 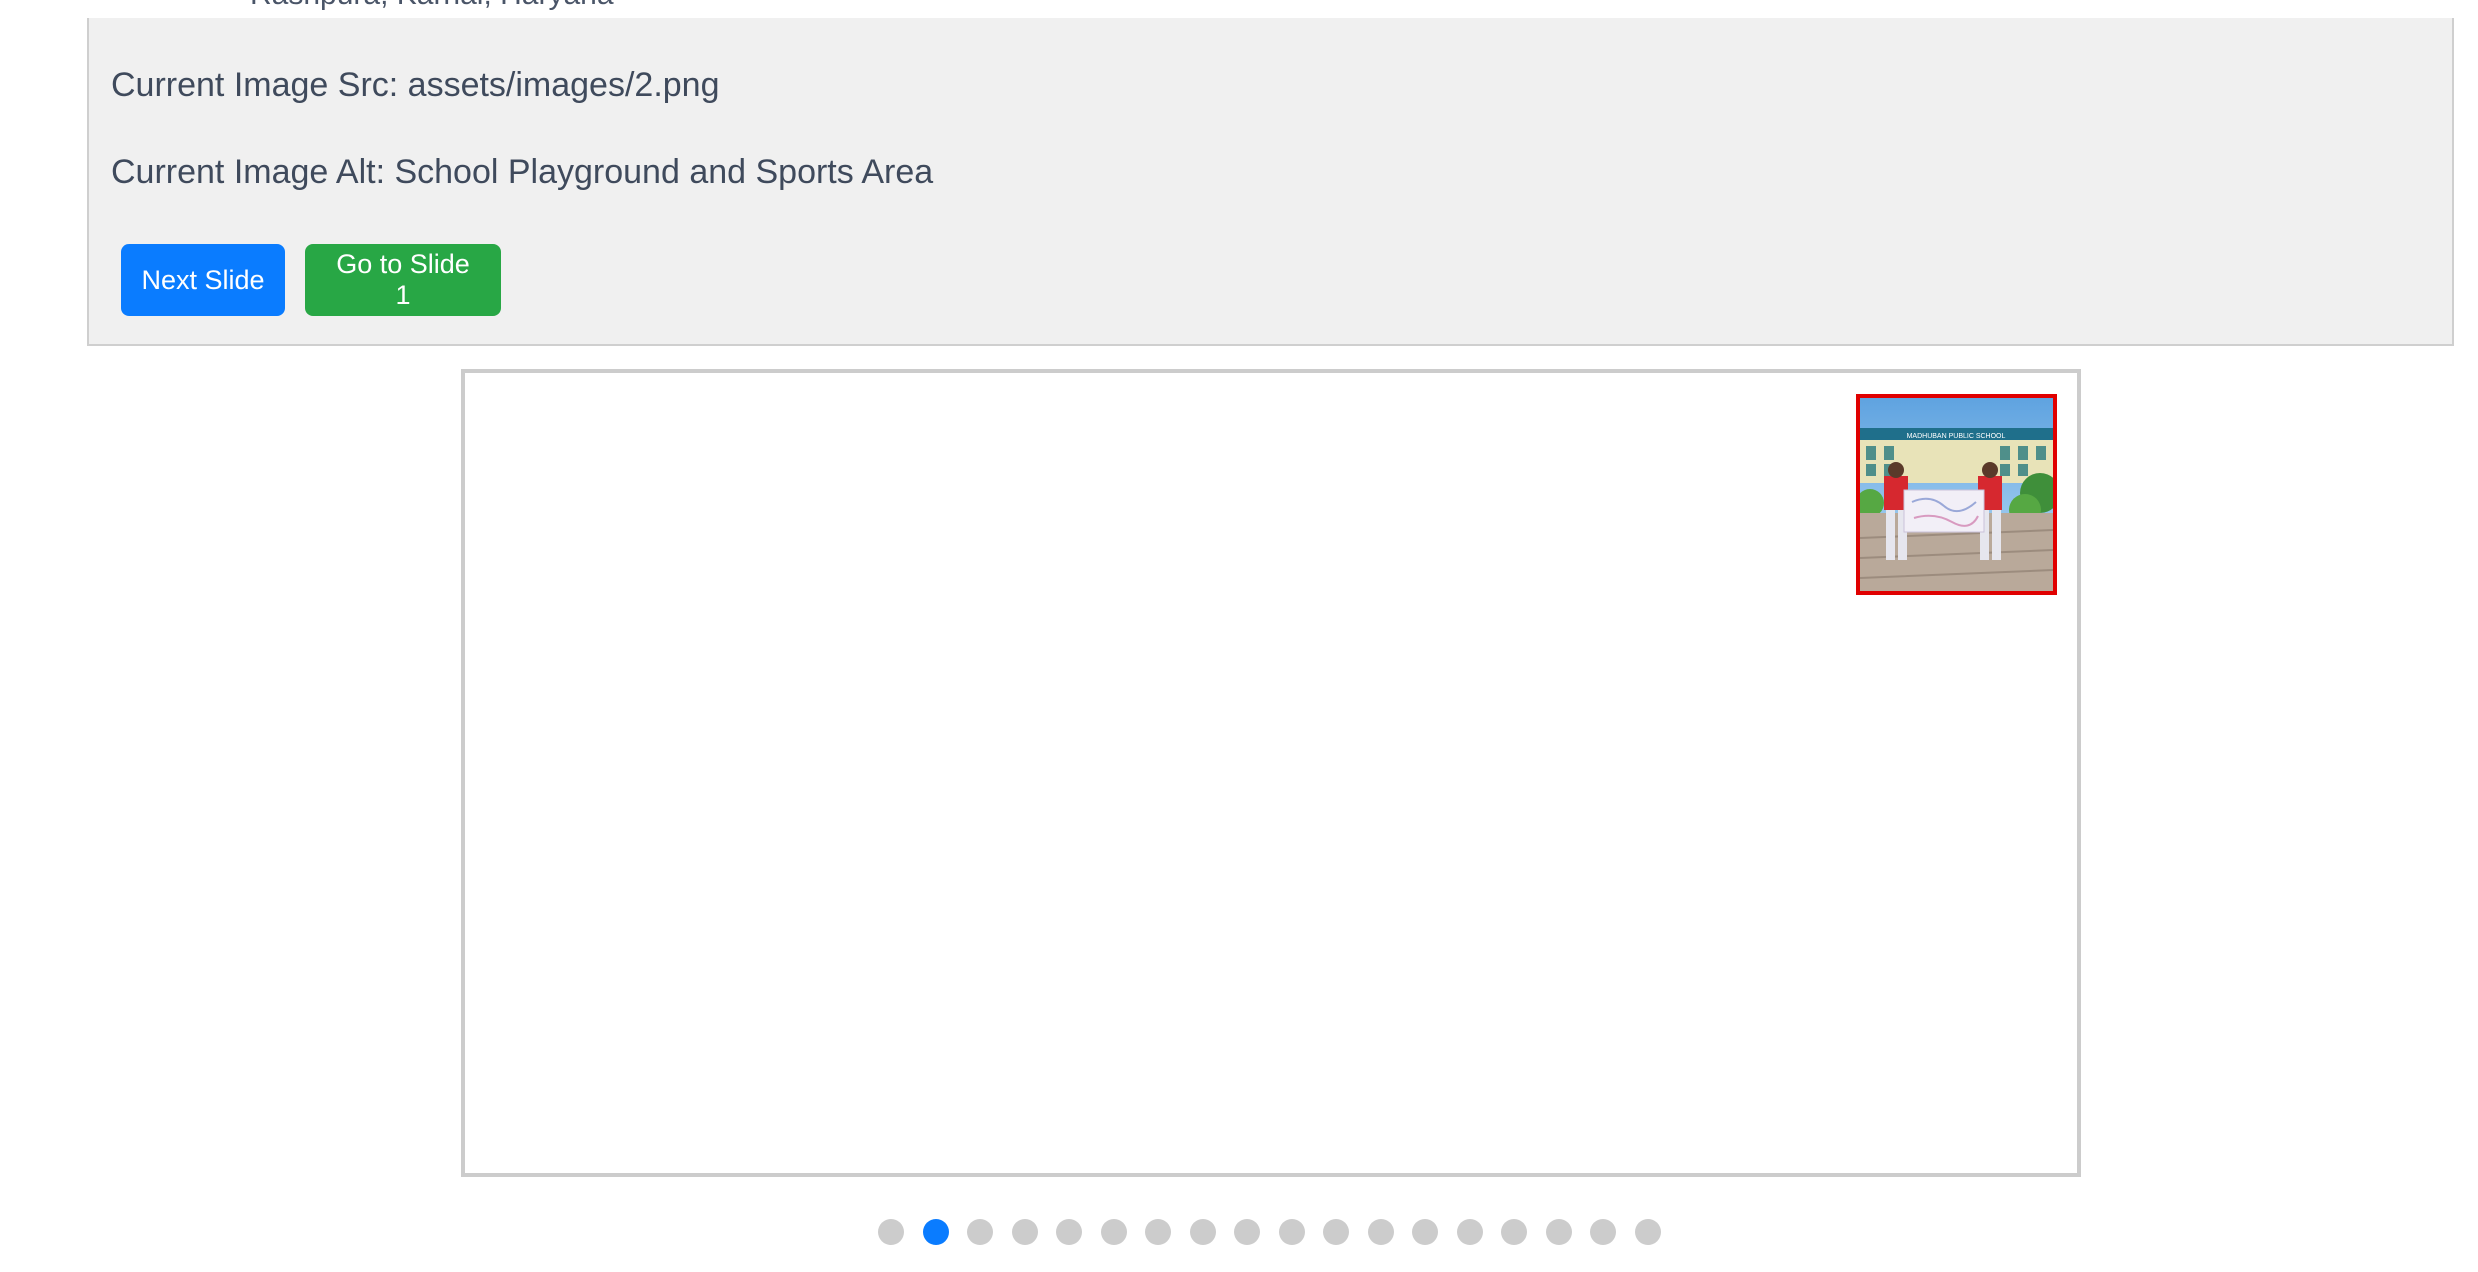 What do you see at coordinates (1956, 436) in the screenshot?
I see `school-sign-text: MADHUBAN PUBLIC SCHOOL` at bounding box center [1956, 436].